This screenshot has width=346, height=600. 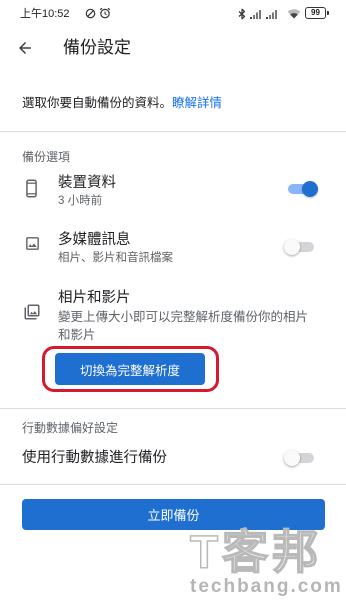 I want to click on bluetooth-icon, so click(x=242, y=14).